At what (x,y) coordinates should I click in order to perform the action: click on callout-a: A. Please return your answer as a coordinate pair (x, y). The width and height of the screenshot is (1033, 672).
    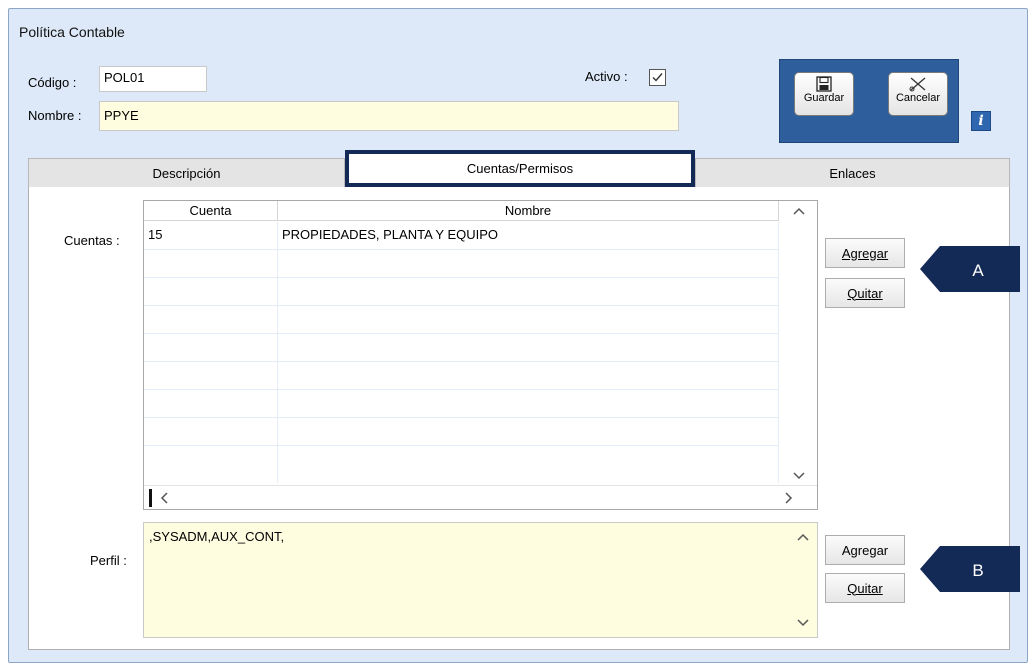
    Looking at the image, I should click on (970, 269).